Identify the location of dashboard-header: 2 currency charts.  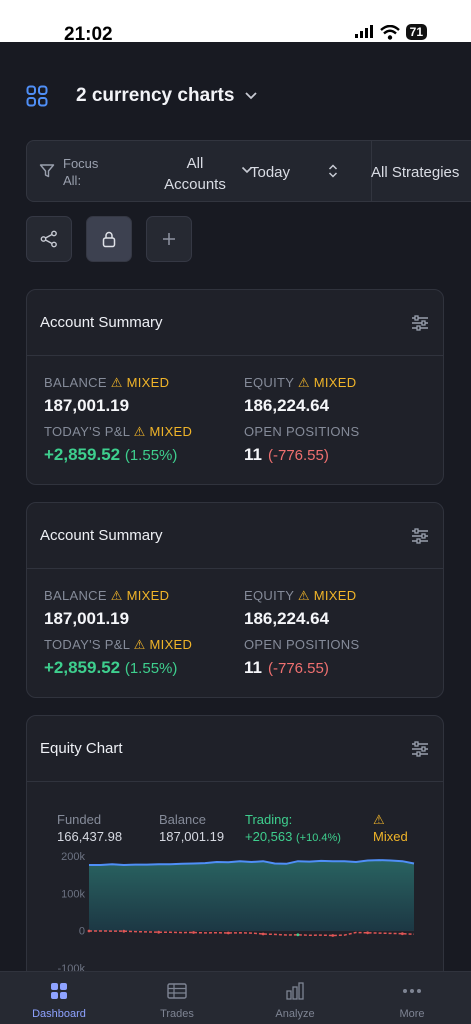
(238, 96).